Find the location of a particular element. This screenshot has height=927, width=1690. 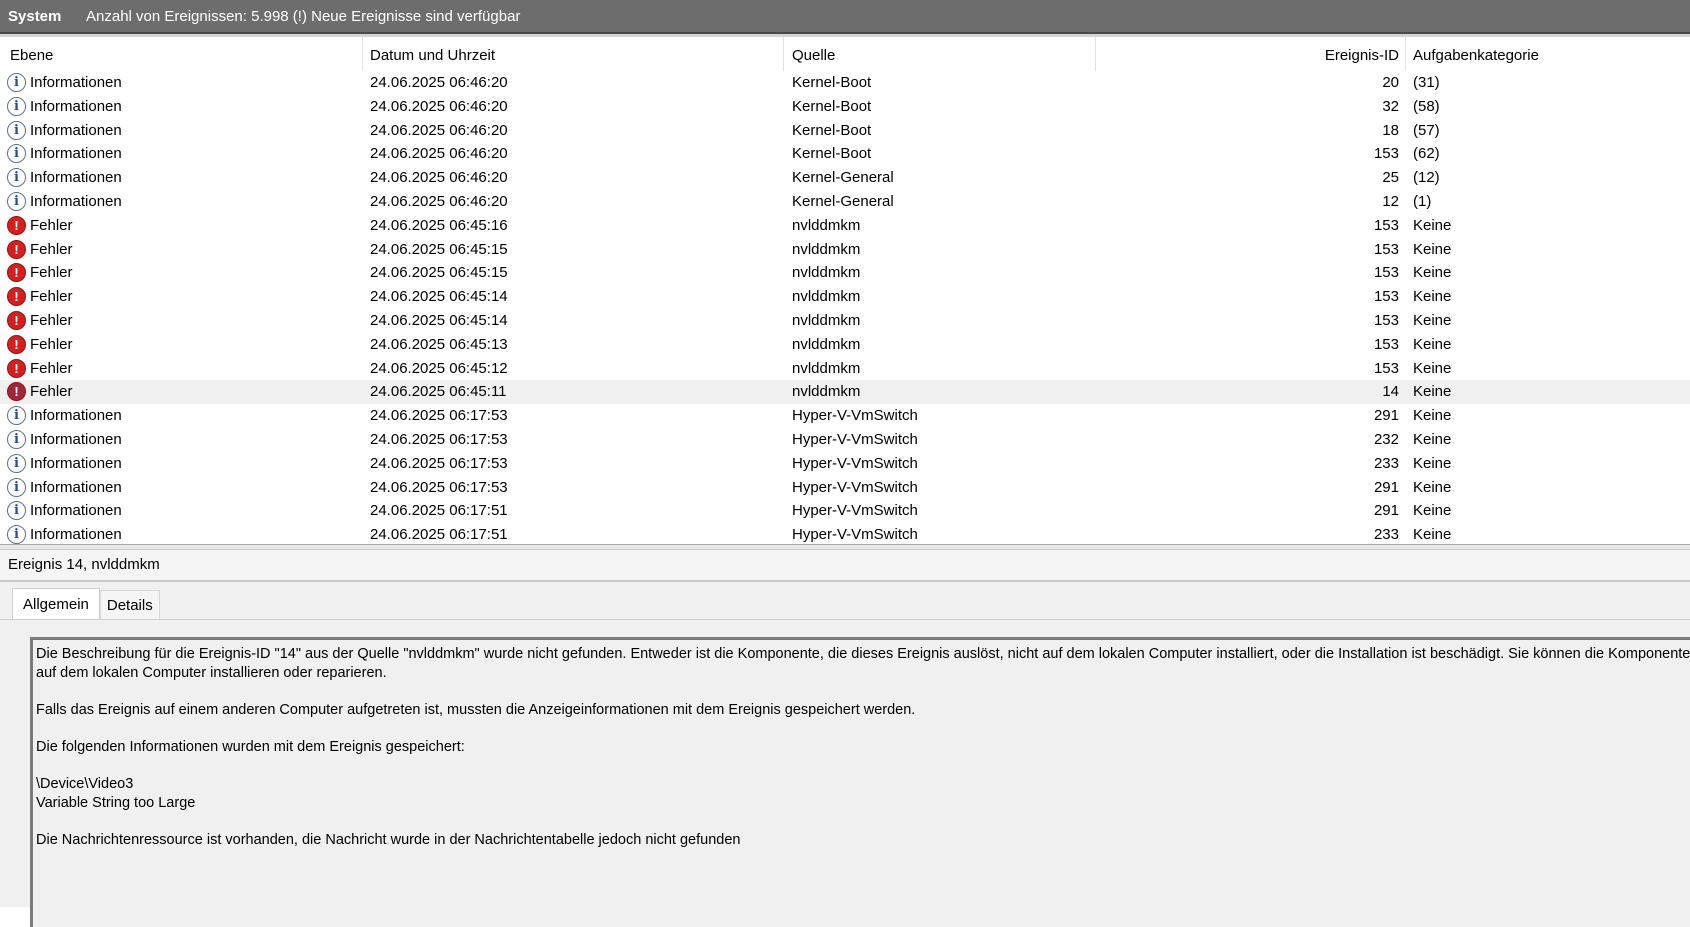

cell-event-id: 12 is located at coordinates (1390, 201).